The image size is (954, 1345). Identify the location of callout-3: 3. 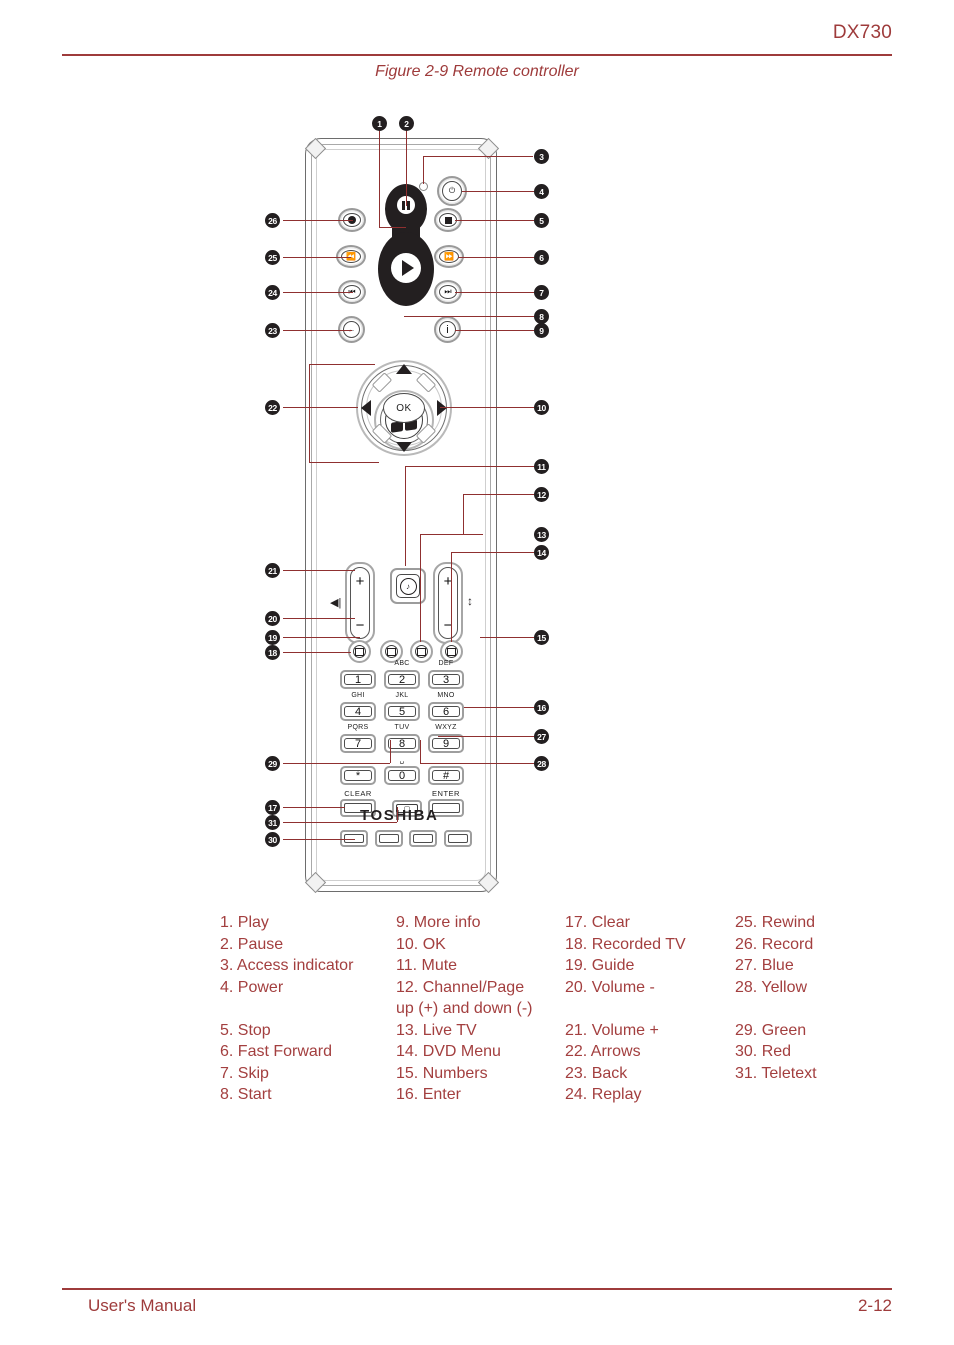
(541, 156).